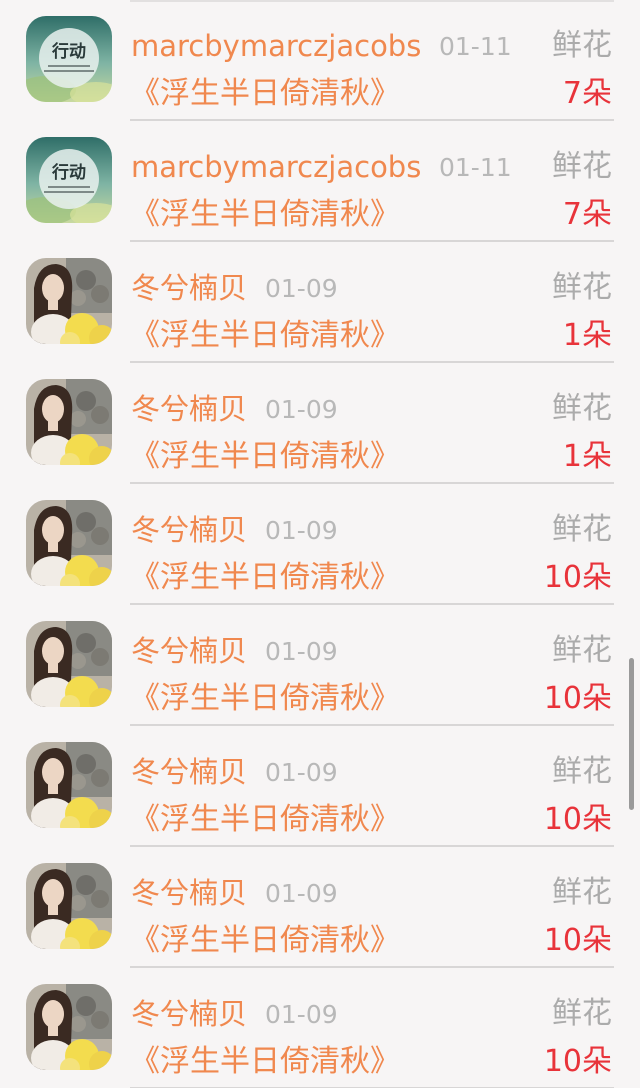 Image resolution: width=640 pixels, height=1088 pixels. What do you see at coordinates (631, 734) in the screenshot?
I see `scrollbar` at bounding box center [631, 734].